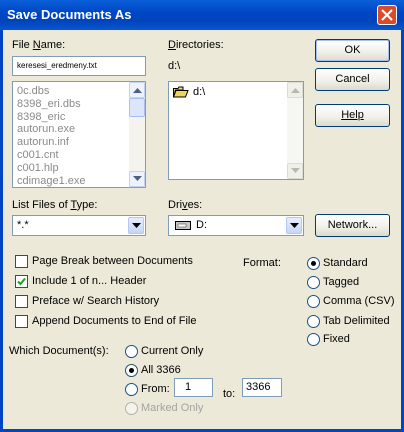 The width and height of the screenshot is (404, 432). I want to click on radio-label: All 3366, so click(161, 370).